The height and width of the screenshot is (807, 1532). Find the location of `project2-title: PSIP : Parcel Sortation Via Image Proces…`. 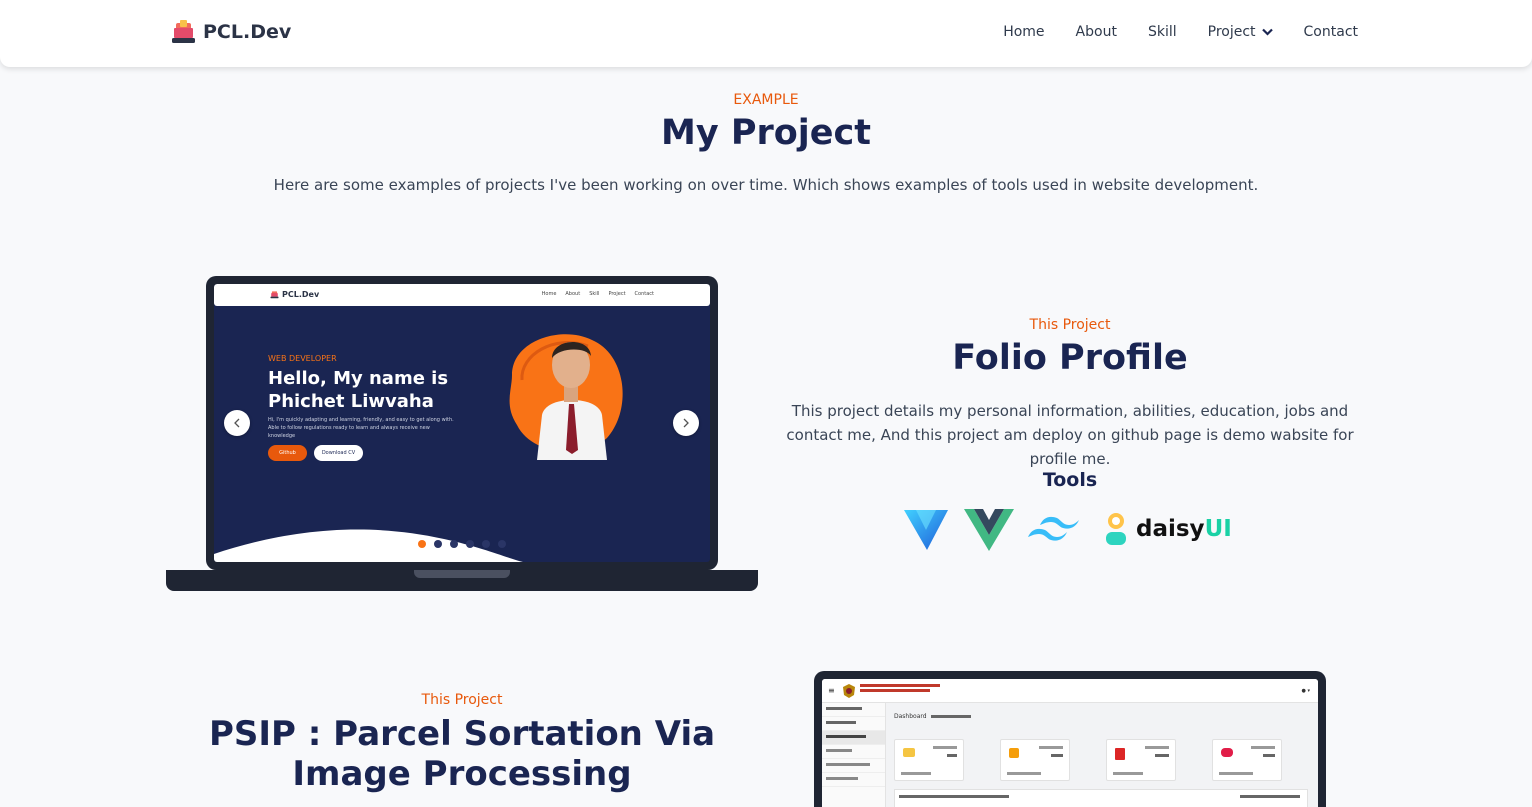

project2-title: PSIP : Parcel Sortation Via Image Proces… is located at coordinates (462, 754).